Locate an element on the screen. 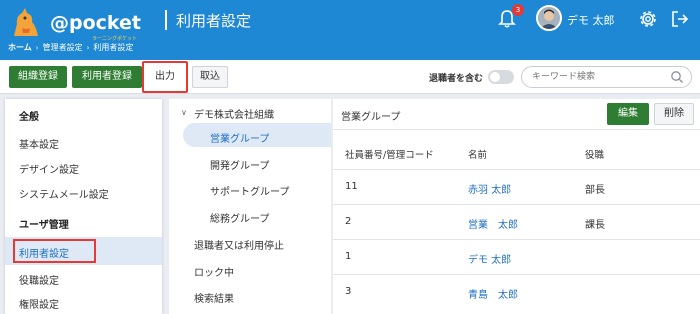 Image resolution: width=700 pixels, height=314 pixels. tree-node-dev-group: 開発グループ is located at coordinates (239, 164).